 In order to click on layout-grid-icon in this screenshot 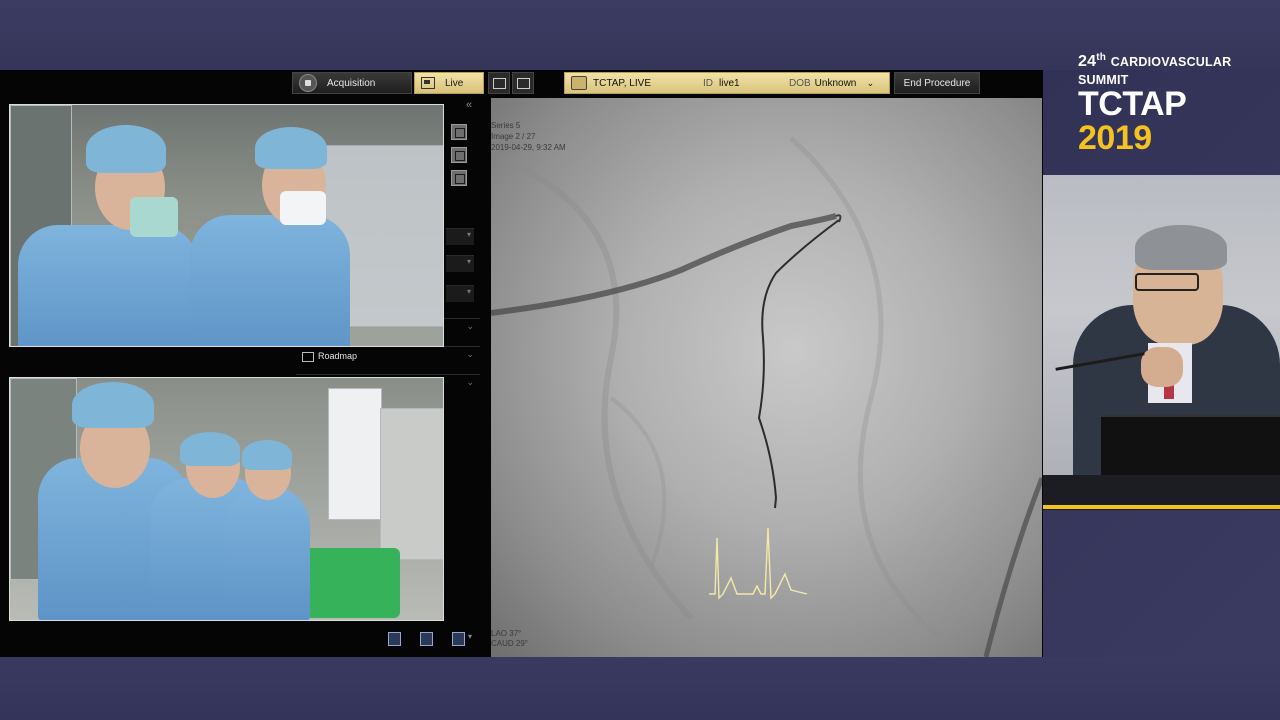, I will do `click(458, 639)`.